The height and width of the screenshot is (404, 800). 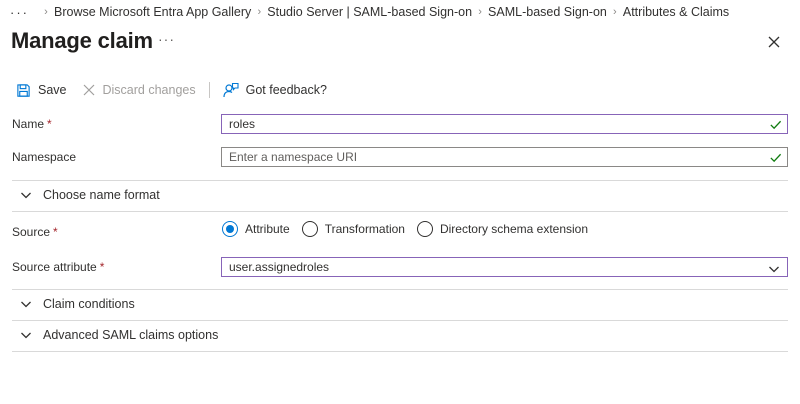 I want to click on name-label-text: Name, so click(x=28, y=124).